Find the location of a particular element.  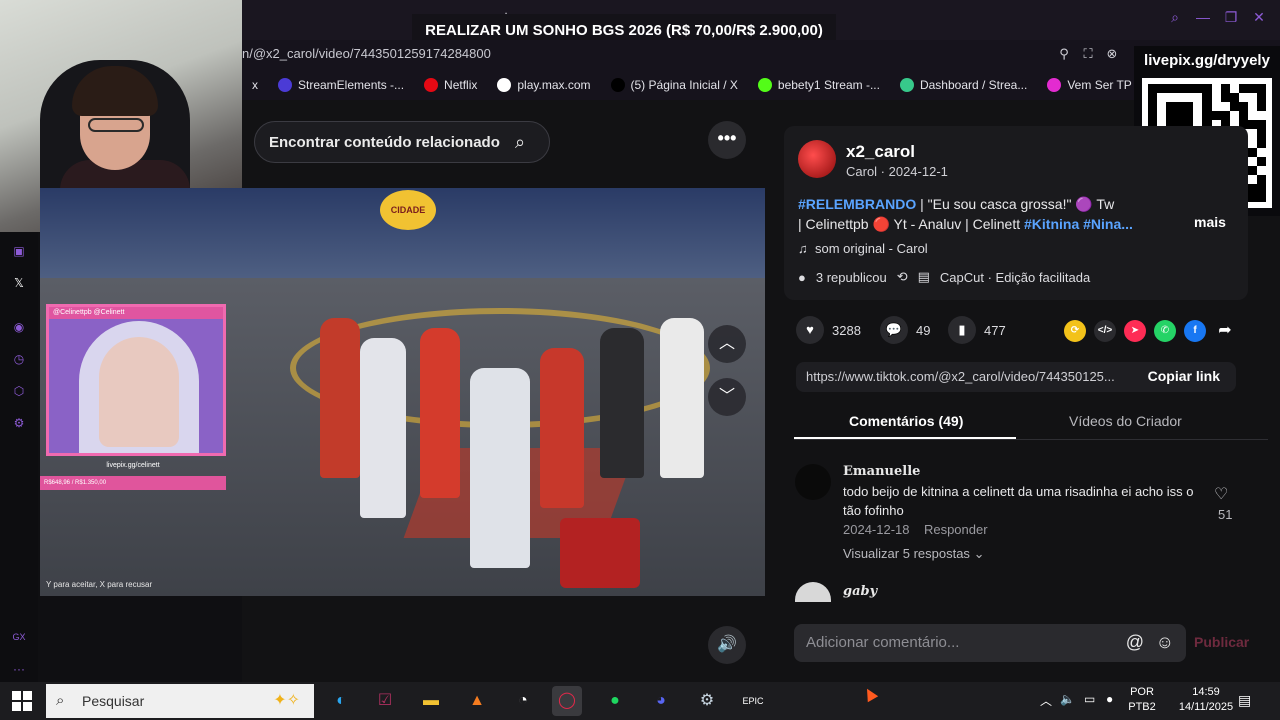

comment-author: gaby is located at coordinates (860, 591).